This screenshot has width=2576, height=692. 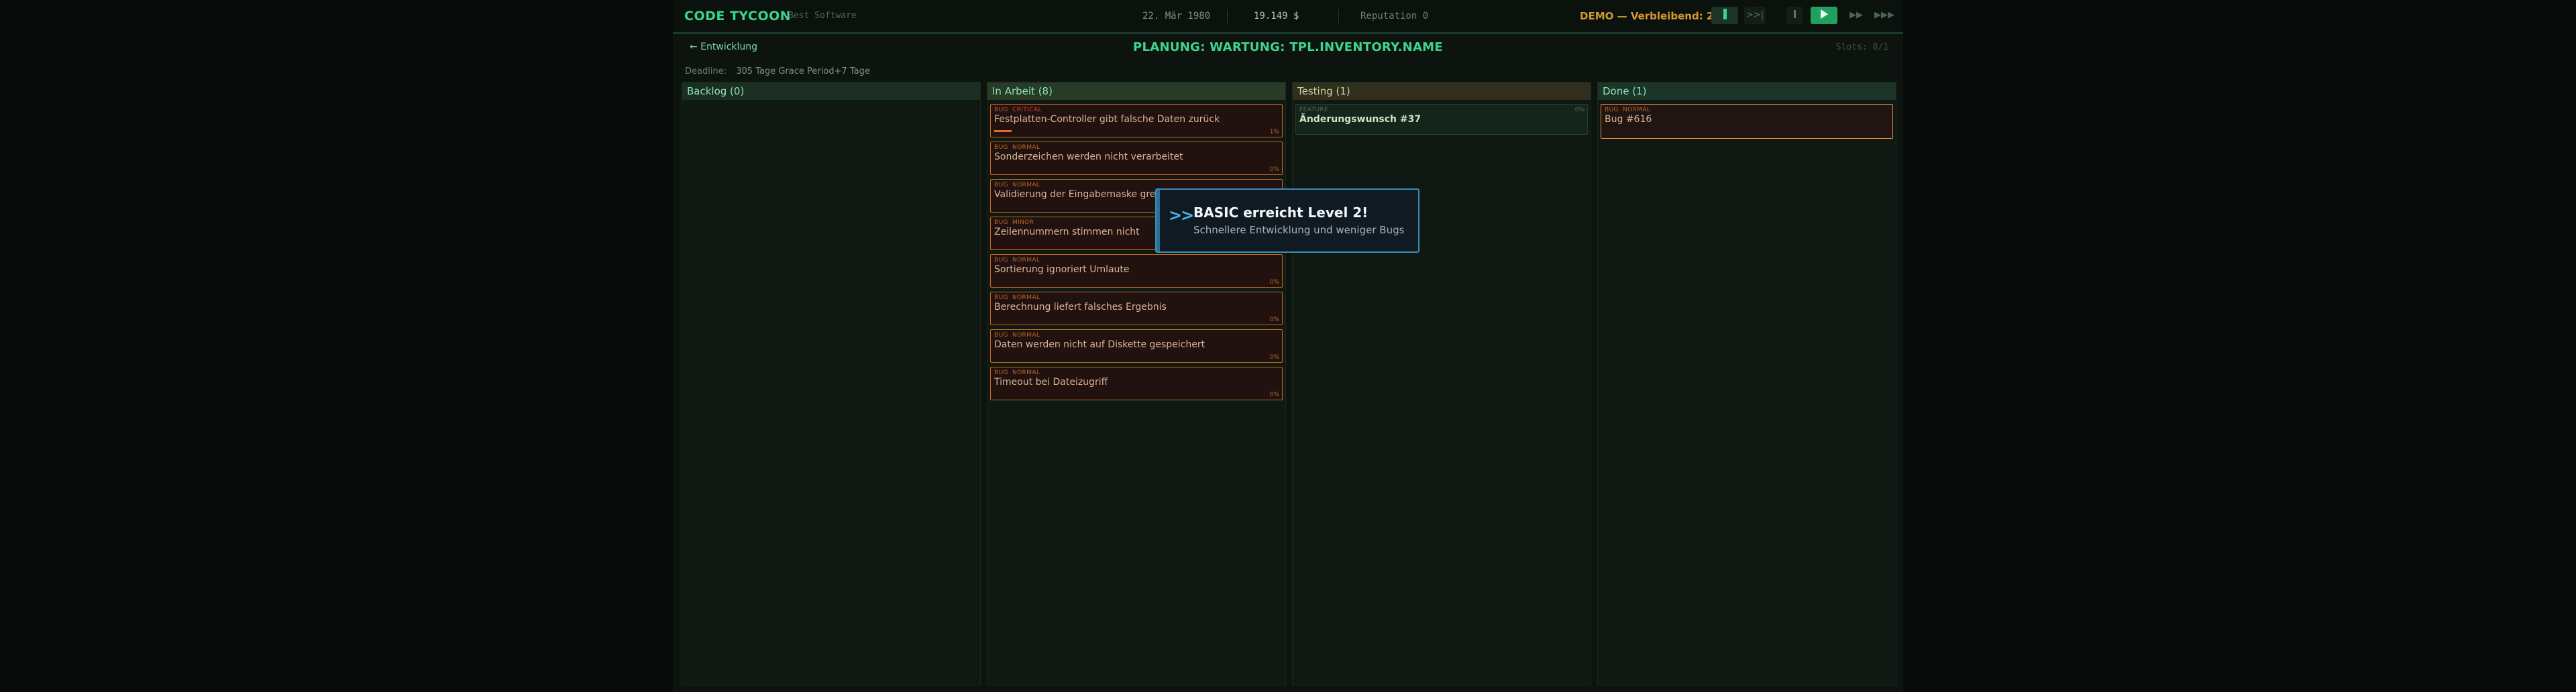 I want to click on app-title: CODE TYCOON, so click(x=738, y=16).